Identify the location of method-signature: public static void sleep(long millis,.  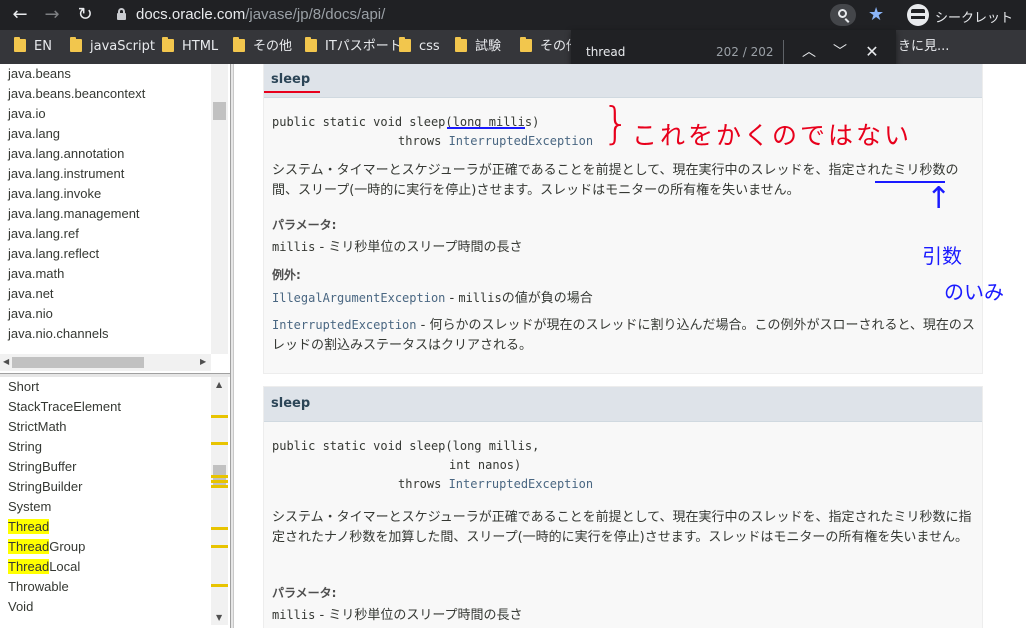
(406, 446).